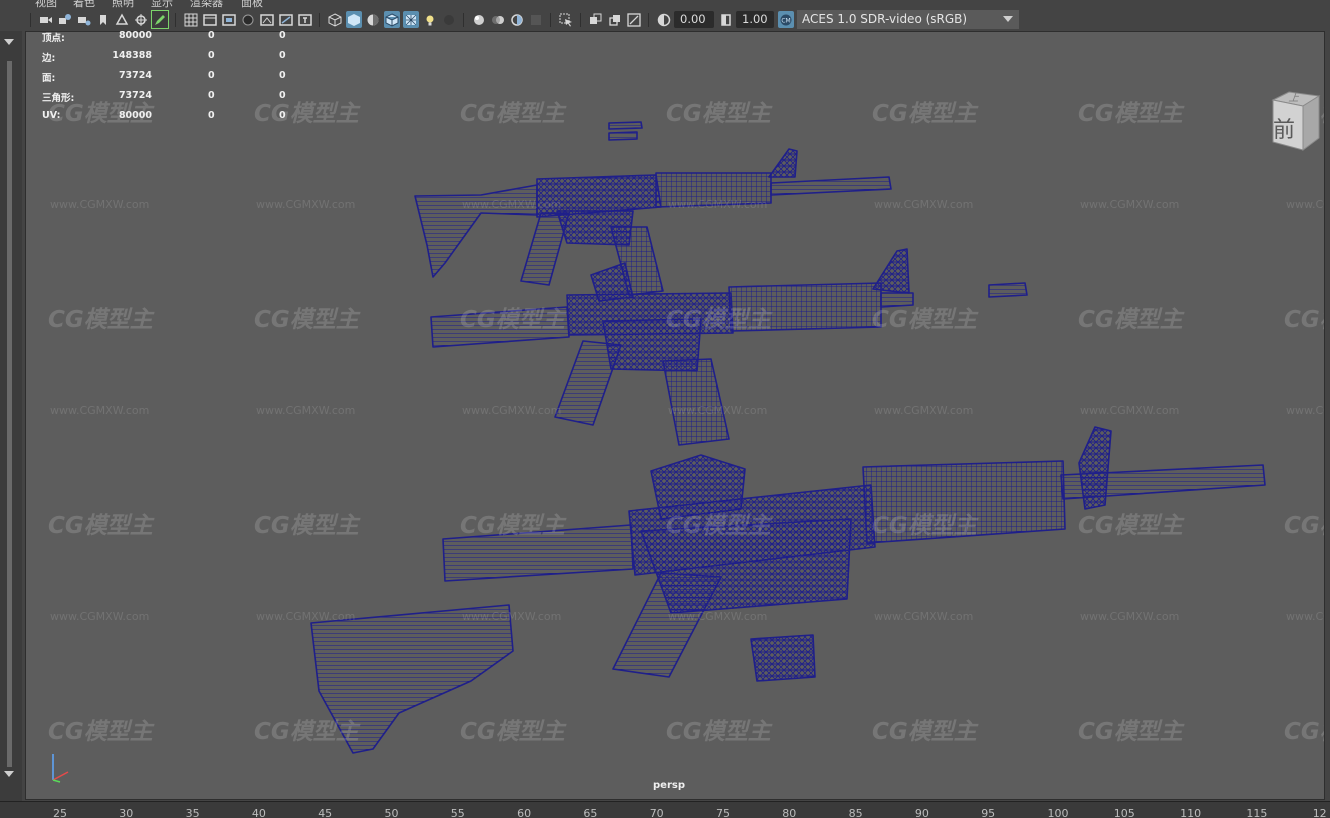 This screenshot has height=818, width=1330. Describe the element at coordinates (566, 19) in the screenshot. I see `isolate-select-icon` at that location.